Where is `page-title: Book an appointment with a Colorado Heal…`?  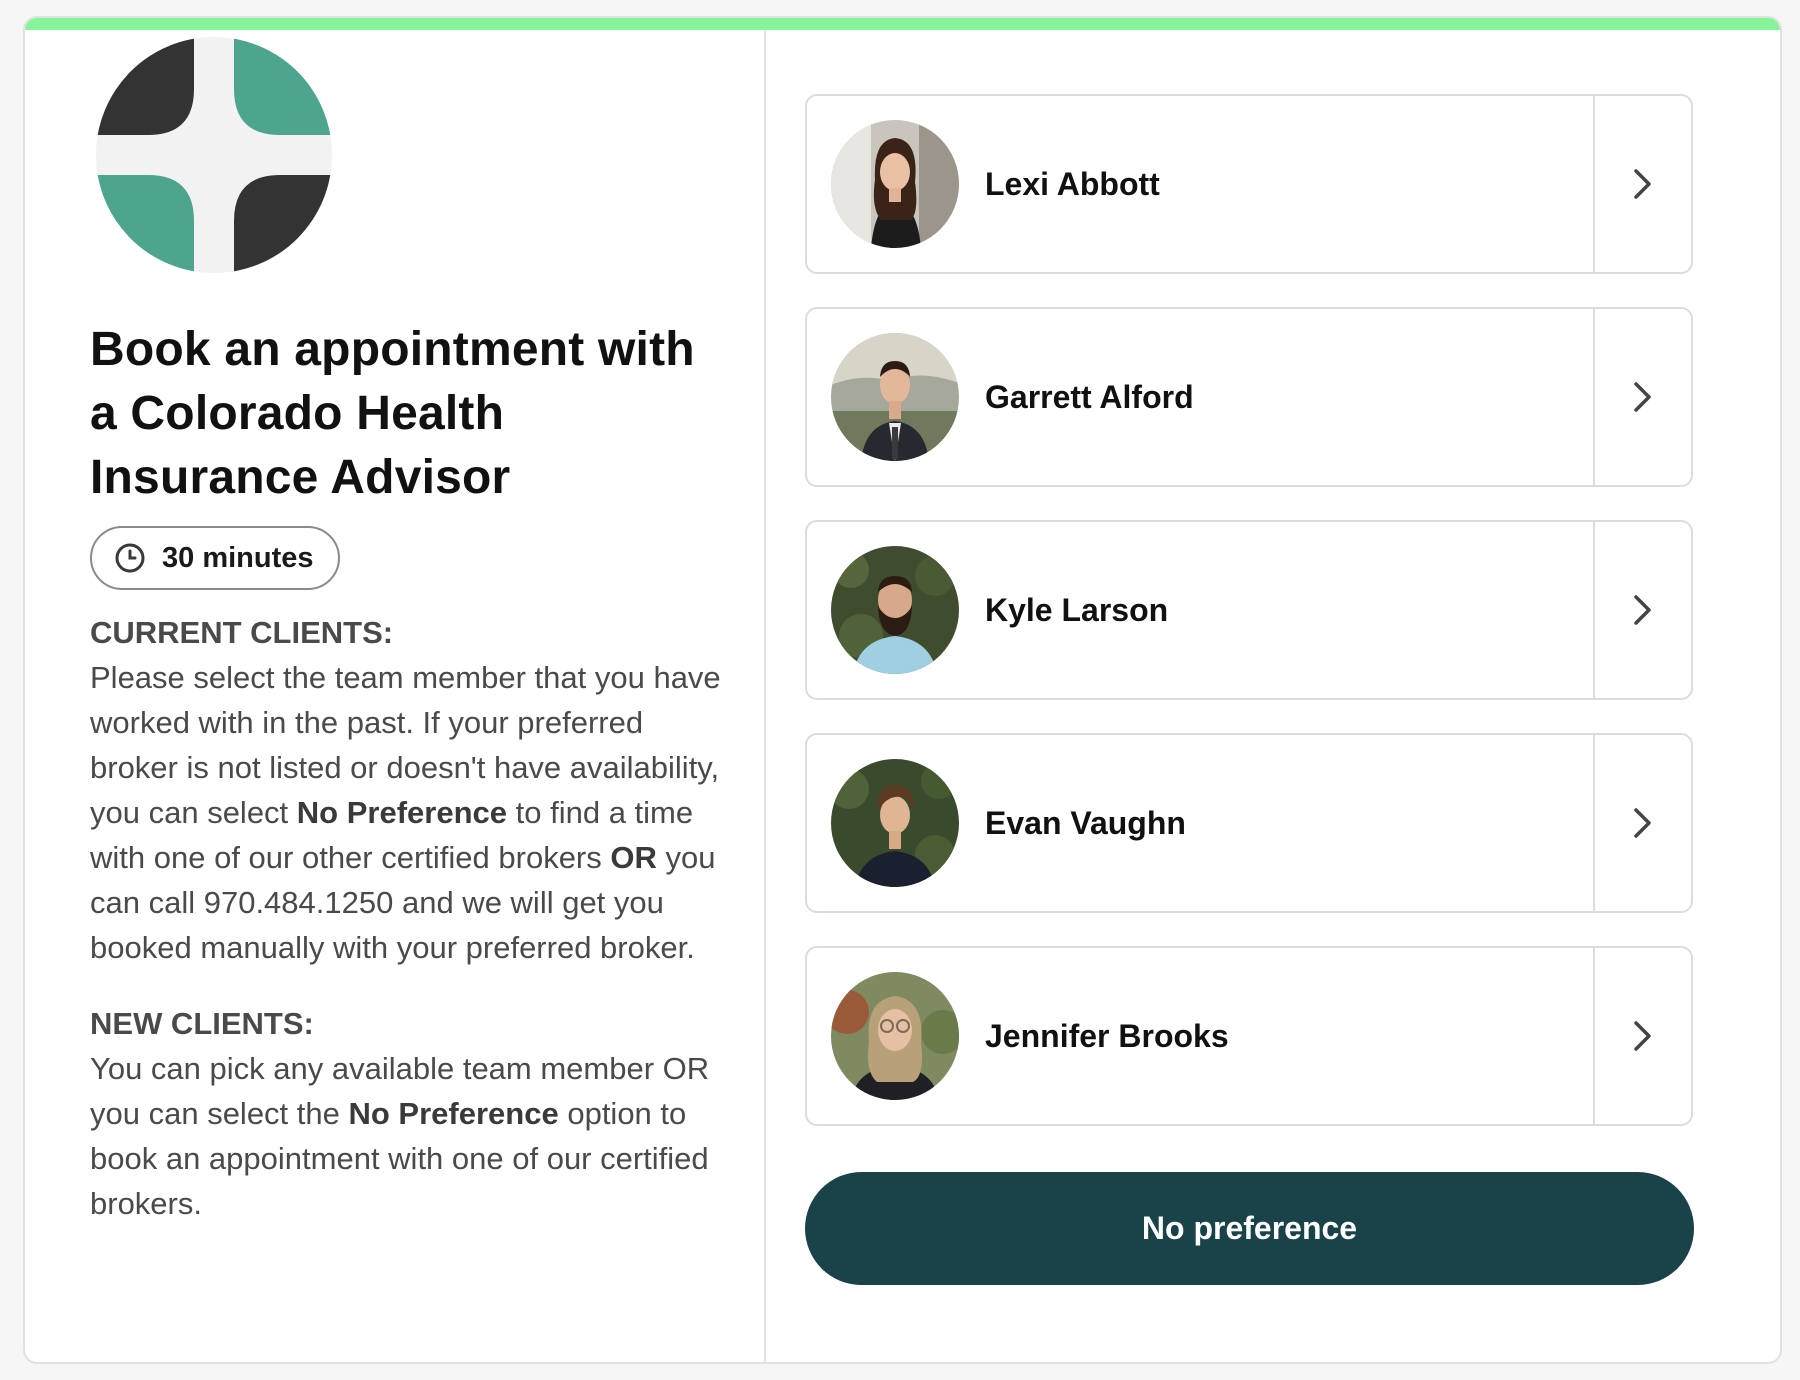
page-title: Book an appointment with a Colorado Heal… is located at coordinates (392, 413).